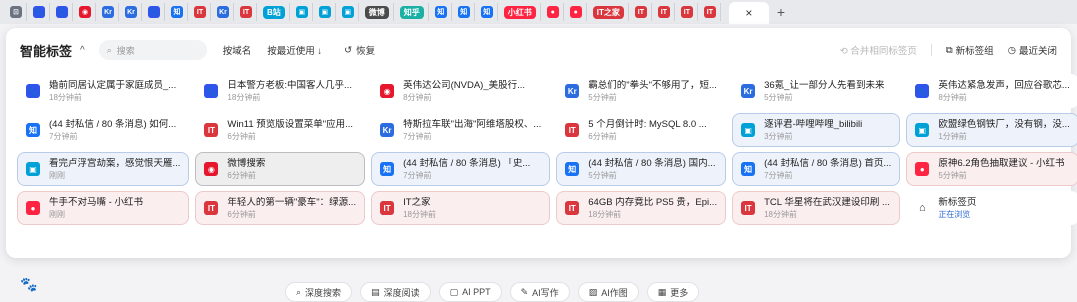 The width and height of the screenshot is (1077, 302). Describe the element at coordinates (883, 51) in the screenshot. I see `merge-label: 合并相同标签页` at that location.